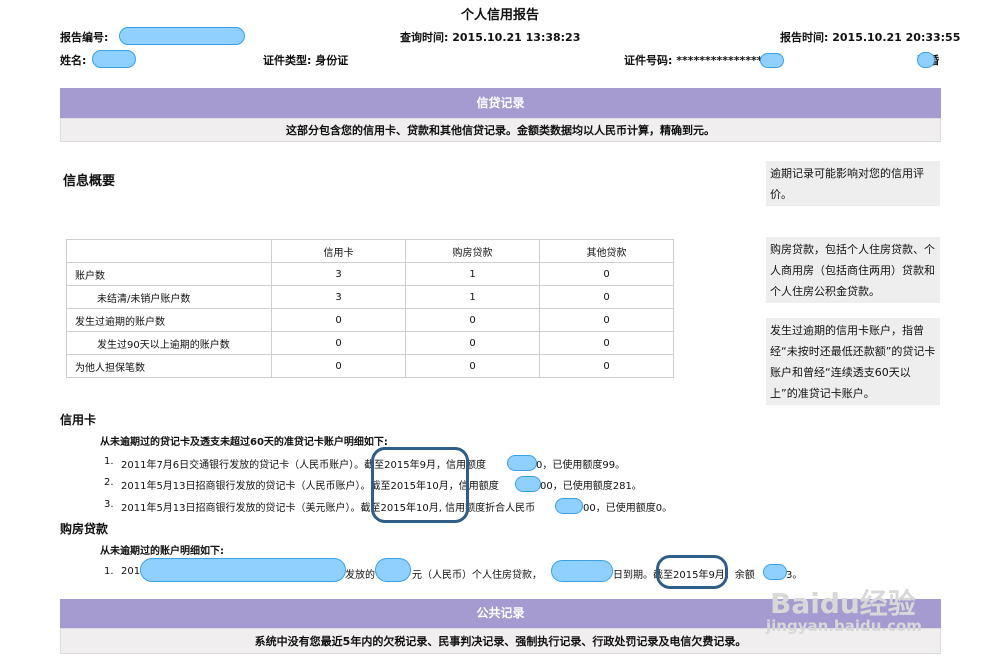 The image size is (1000, 661). What do you see at coordinates (73, 60) in the screenshot?
I see `name-label: 姓名:` at bounding box center [73, 60].